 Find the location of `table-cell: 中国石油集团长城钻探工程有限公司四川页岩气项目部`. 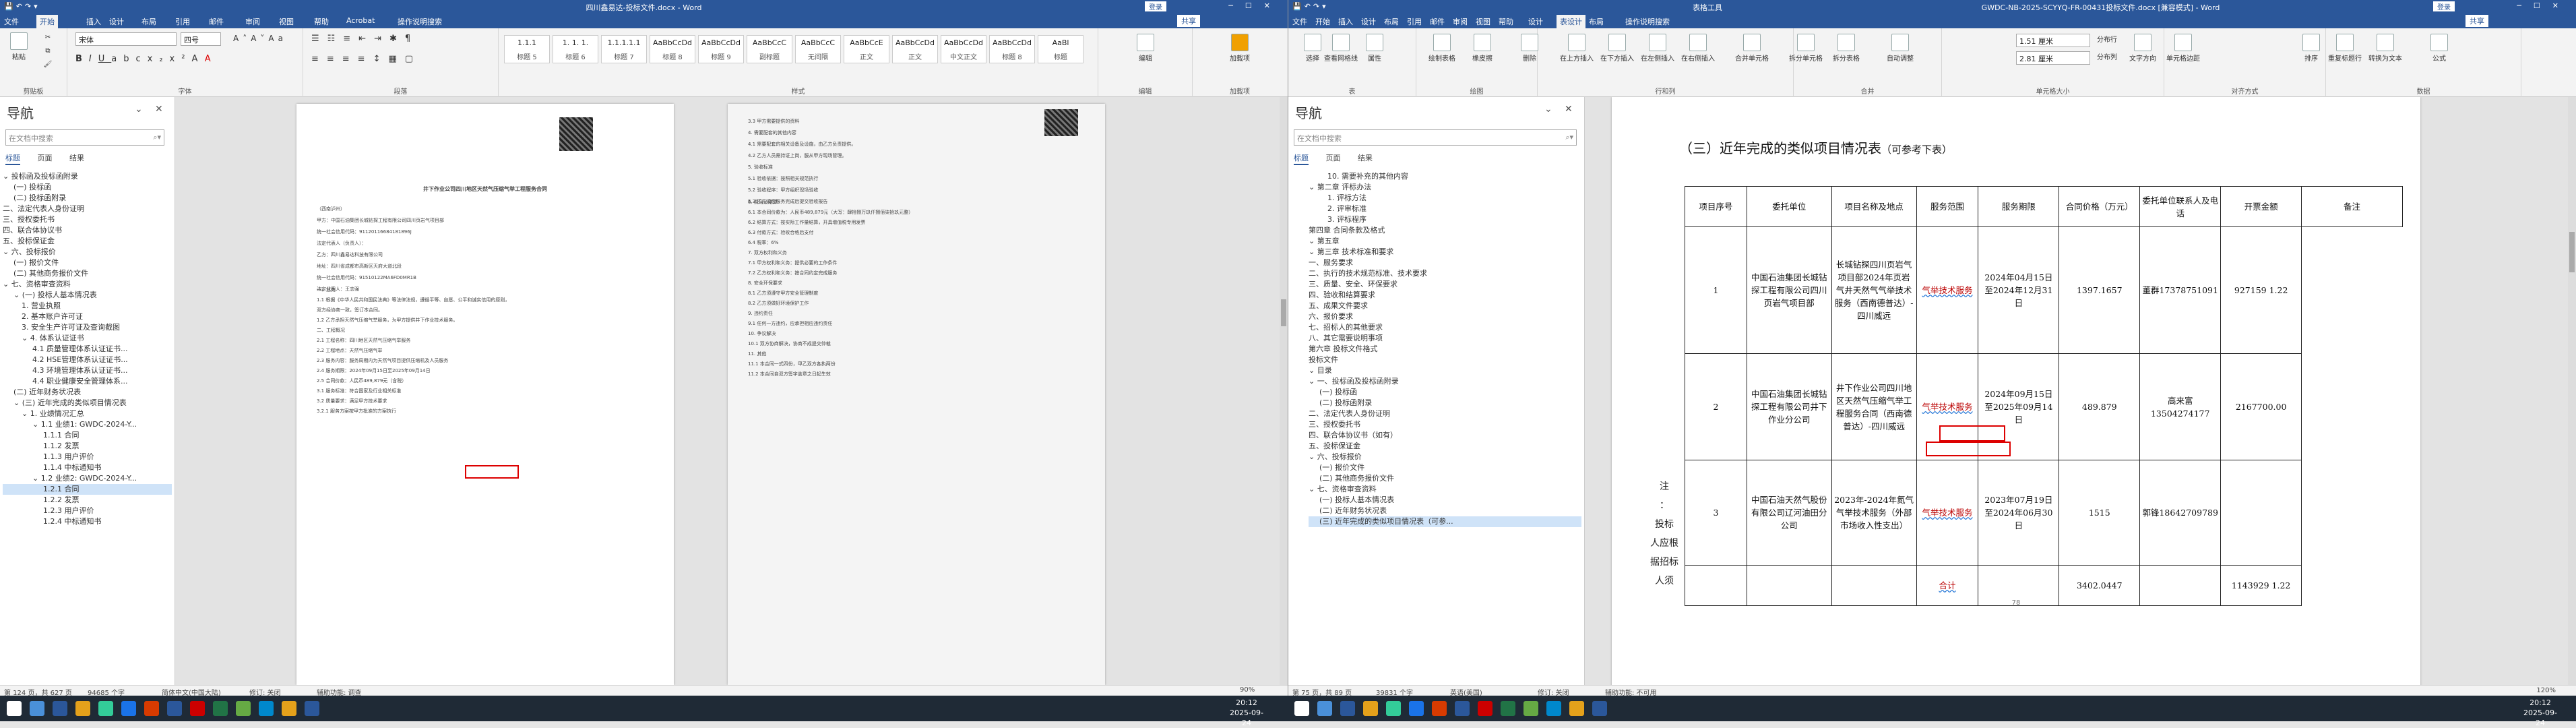

table-cell: 中国石油集团长城钻探工程有限公司四川页岩气项目部 is located at coordinates (1789, 290).